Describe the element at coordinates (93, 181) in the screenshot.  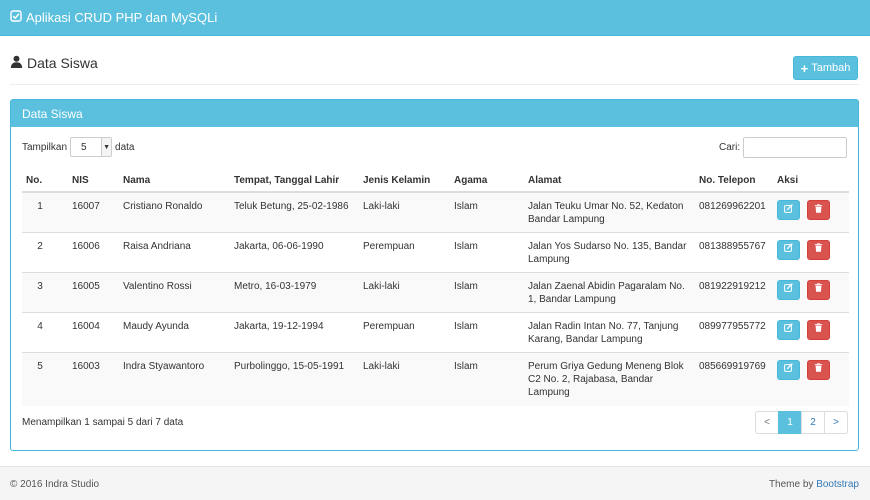
I see `header-nis: NIS` at that location.